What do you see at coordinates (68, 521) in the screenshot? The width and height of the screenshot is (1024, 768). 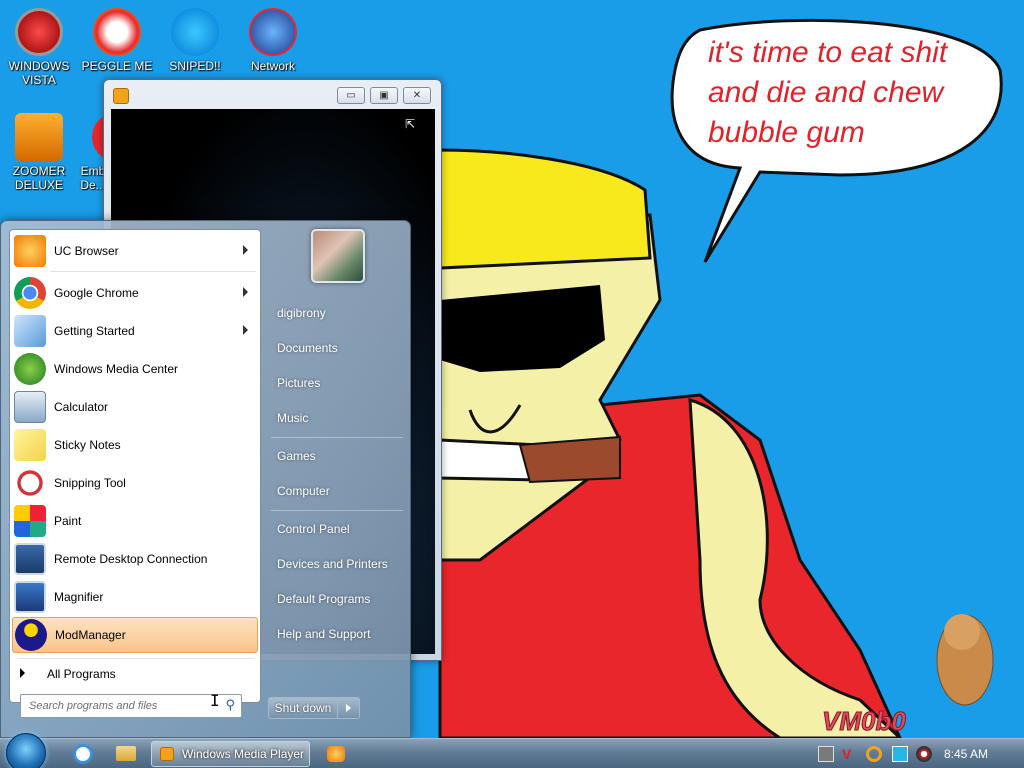 I see `program-label: Paint` at bounding box center [68, 521].